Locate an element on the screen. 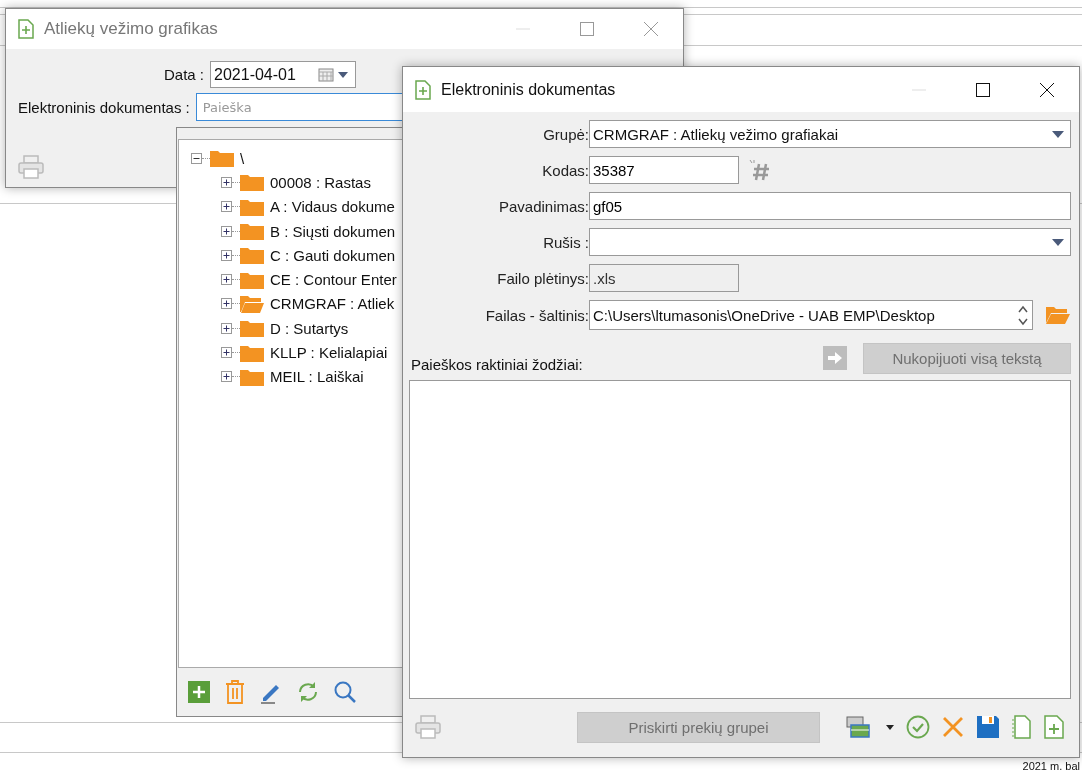 Image resolution: width=1082 pixels, height=775 pixels. tree-item: MEIL : Laiškai is located at coordinates (317, 377).